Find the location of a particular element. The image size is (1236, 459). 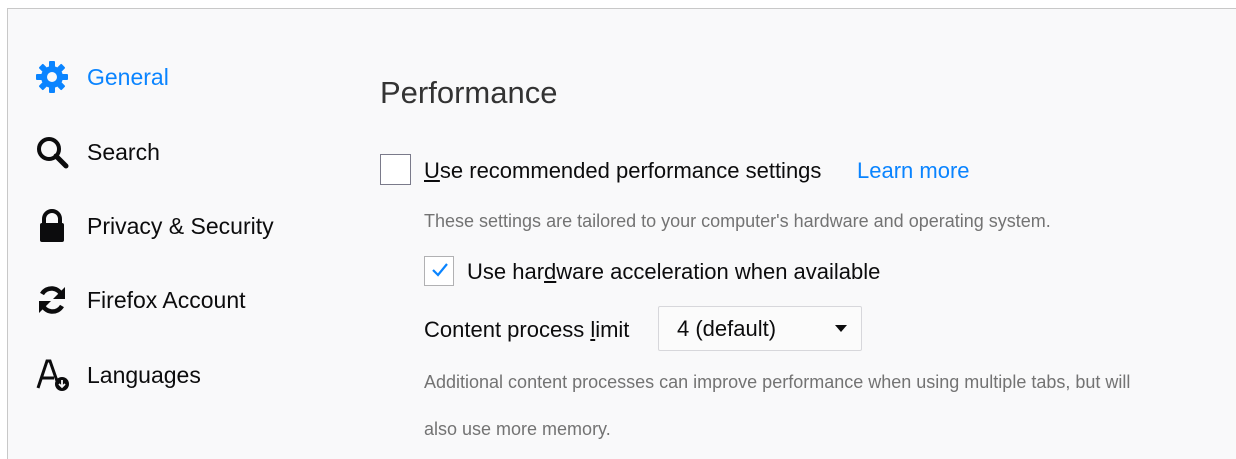

recommended-performance-label: Use recommended performance settings is located at coordinates (622, 171).